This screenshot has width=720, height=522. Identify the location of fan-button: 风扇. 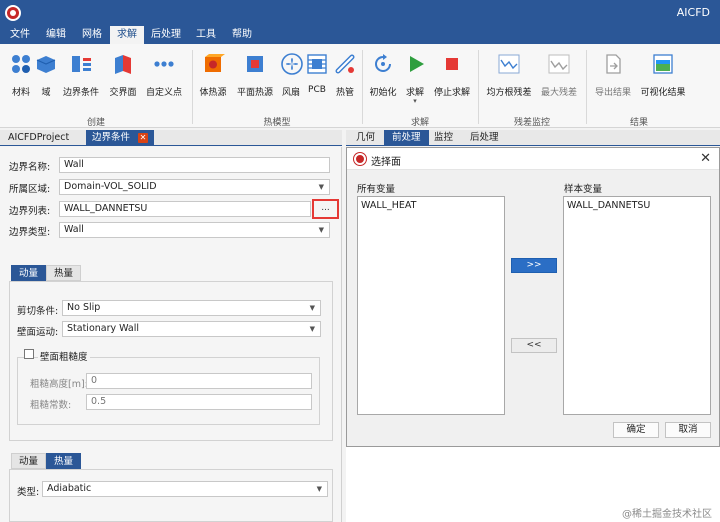
(291, 76).